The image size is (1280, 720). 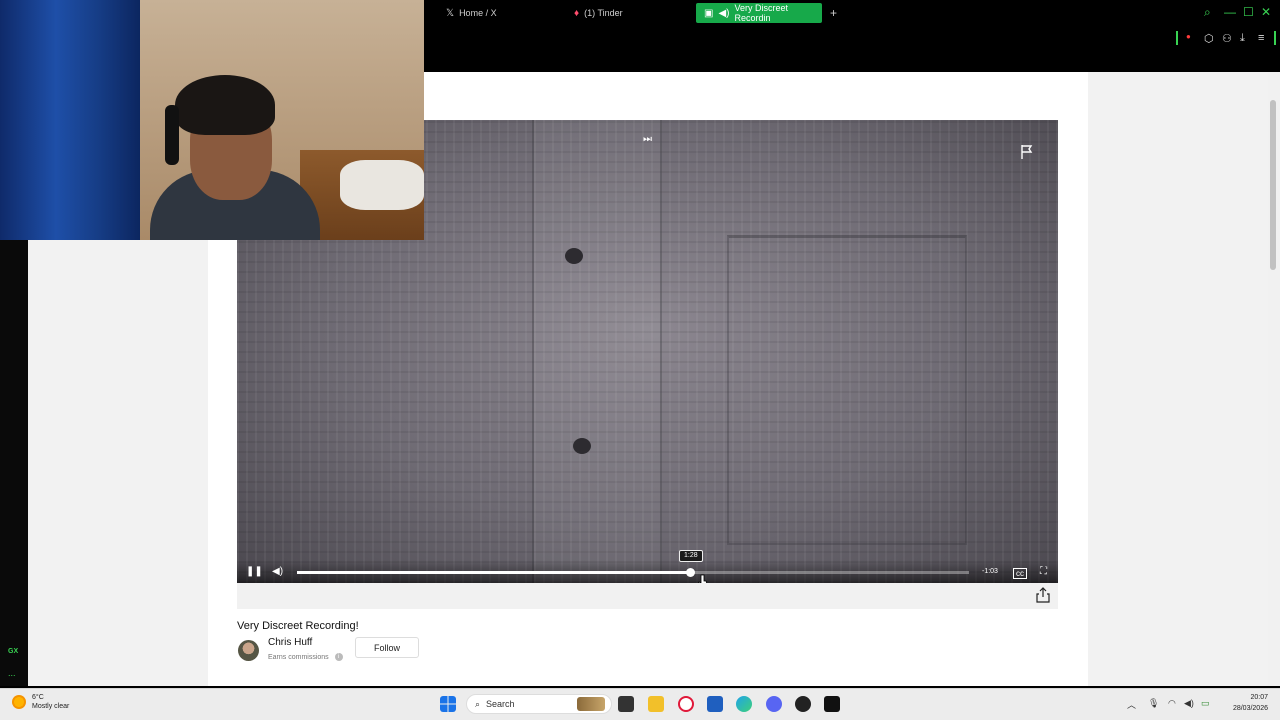 I want to click on progress-played, so click(x=494, y=572).